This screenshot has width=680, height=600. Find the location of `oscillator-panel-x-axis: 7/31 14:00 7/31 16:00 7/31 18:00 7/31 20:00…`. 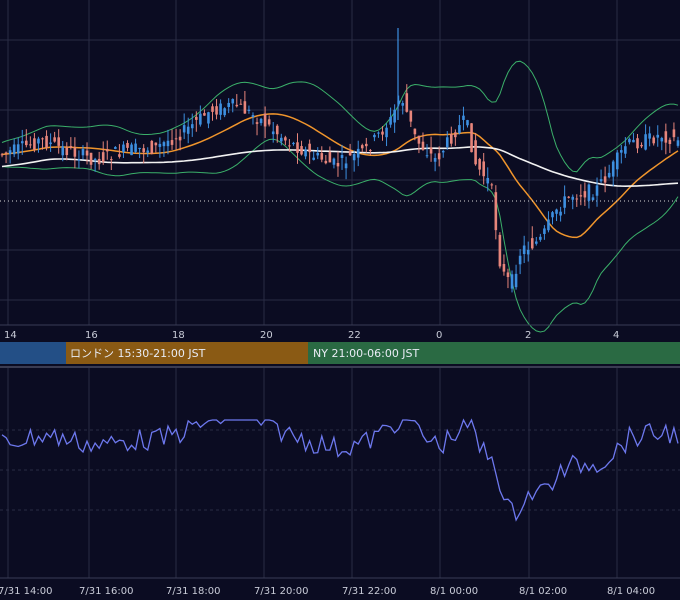

oscillator-panel-x-axis: 7/31 14:00 7/31 16:00 7/31 18:00 7/31 20:00… is located at coordinates (327, 591).